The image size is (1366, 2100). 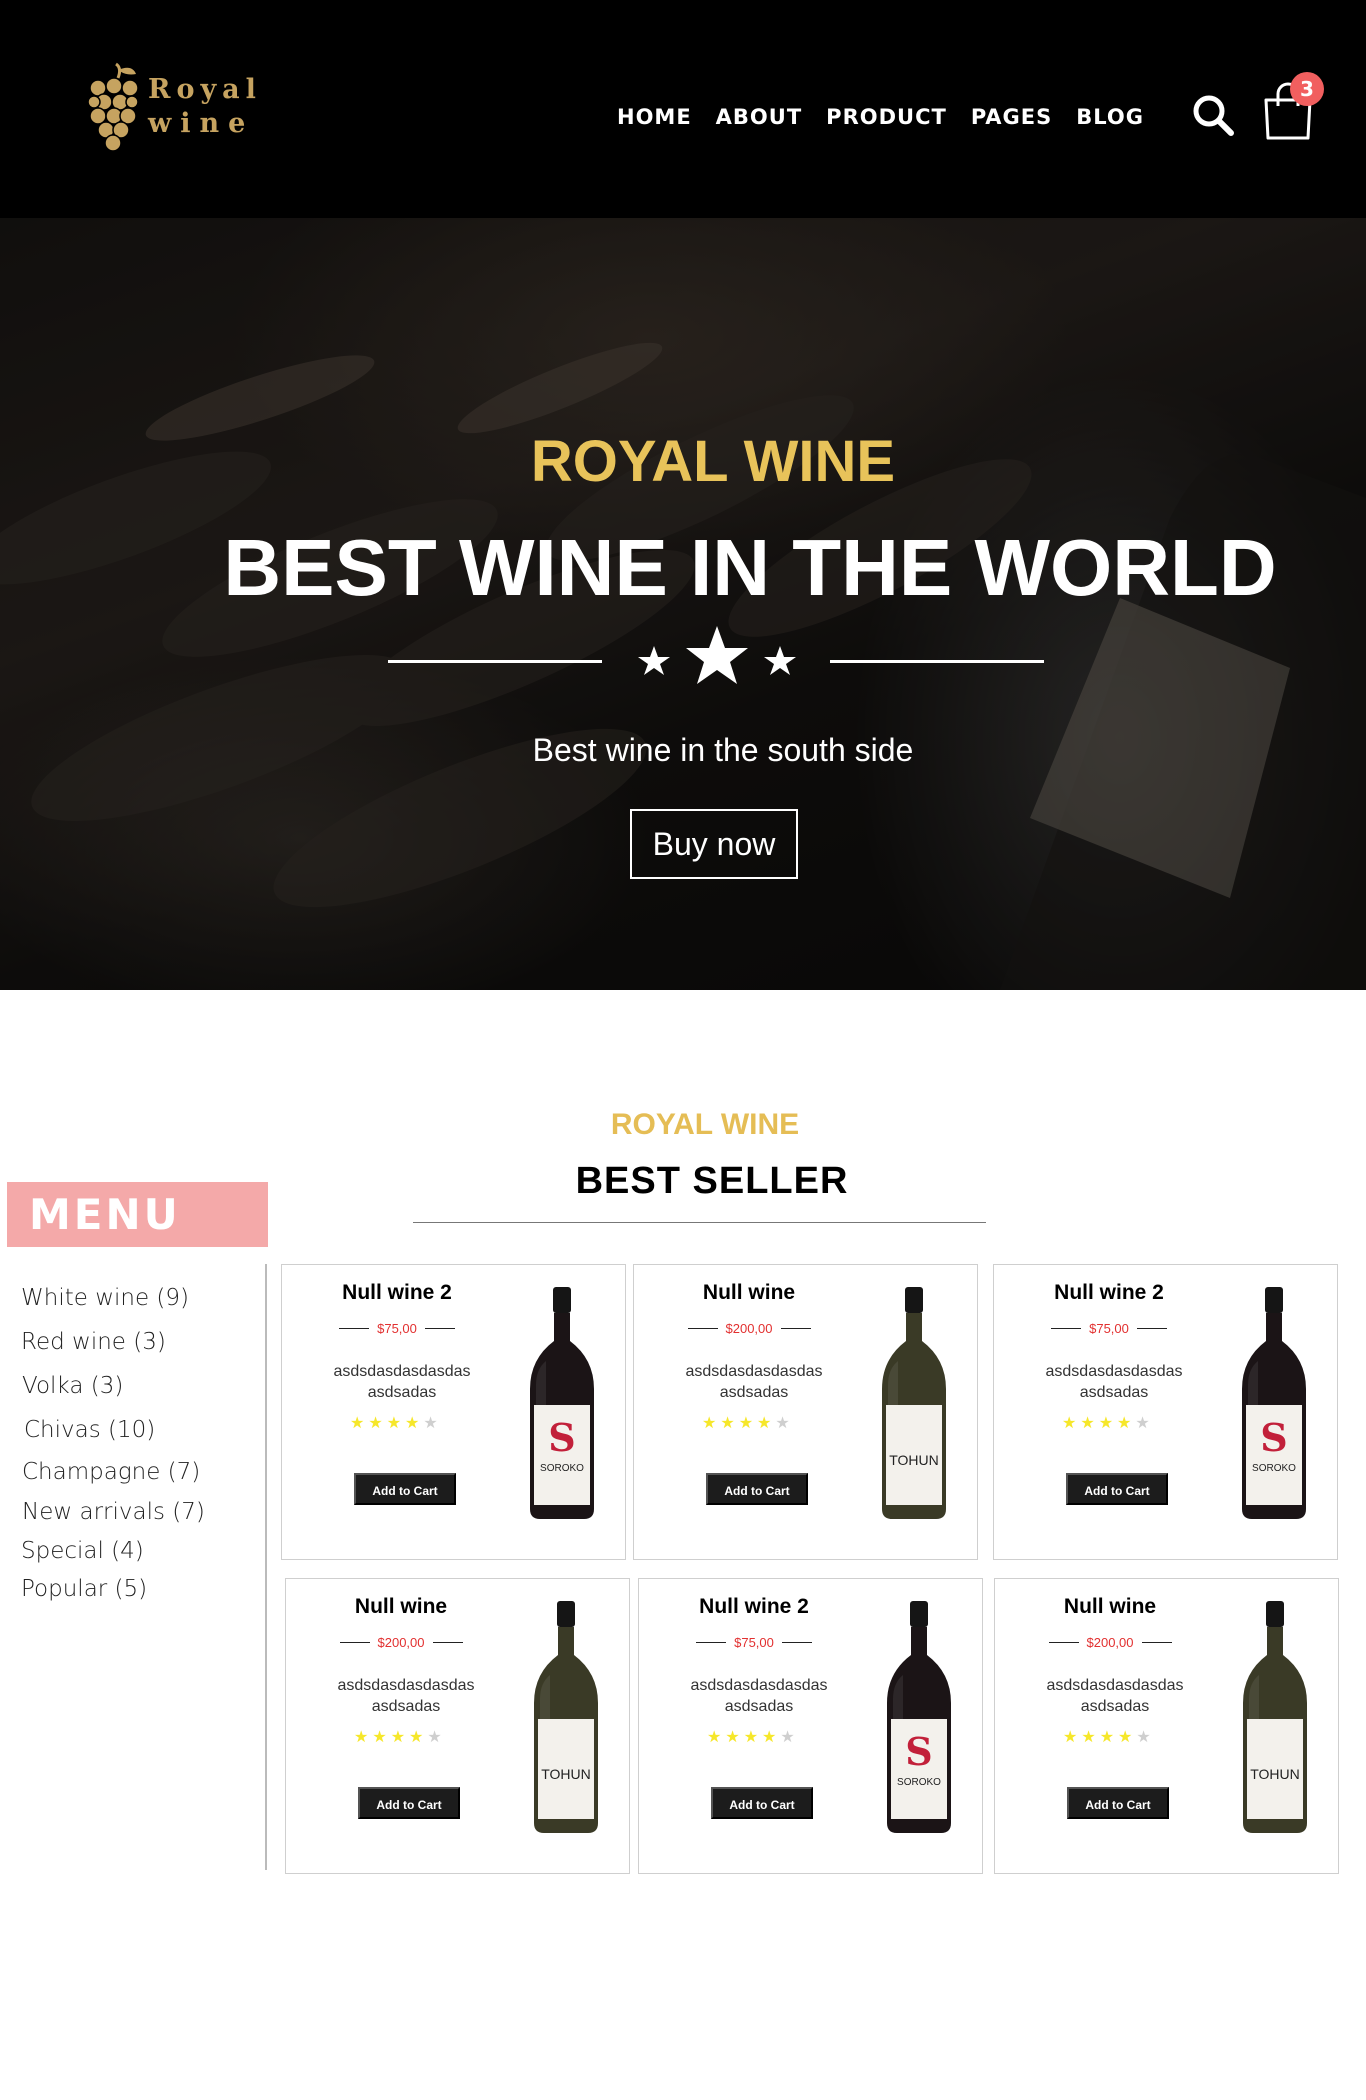 I want to click on nav-pages: PAGES, so click(x=1011, y=117).